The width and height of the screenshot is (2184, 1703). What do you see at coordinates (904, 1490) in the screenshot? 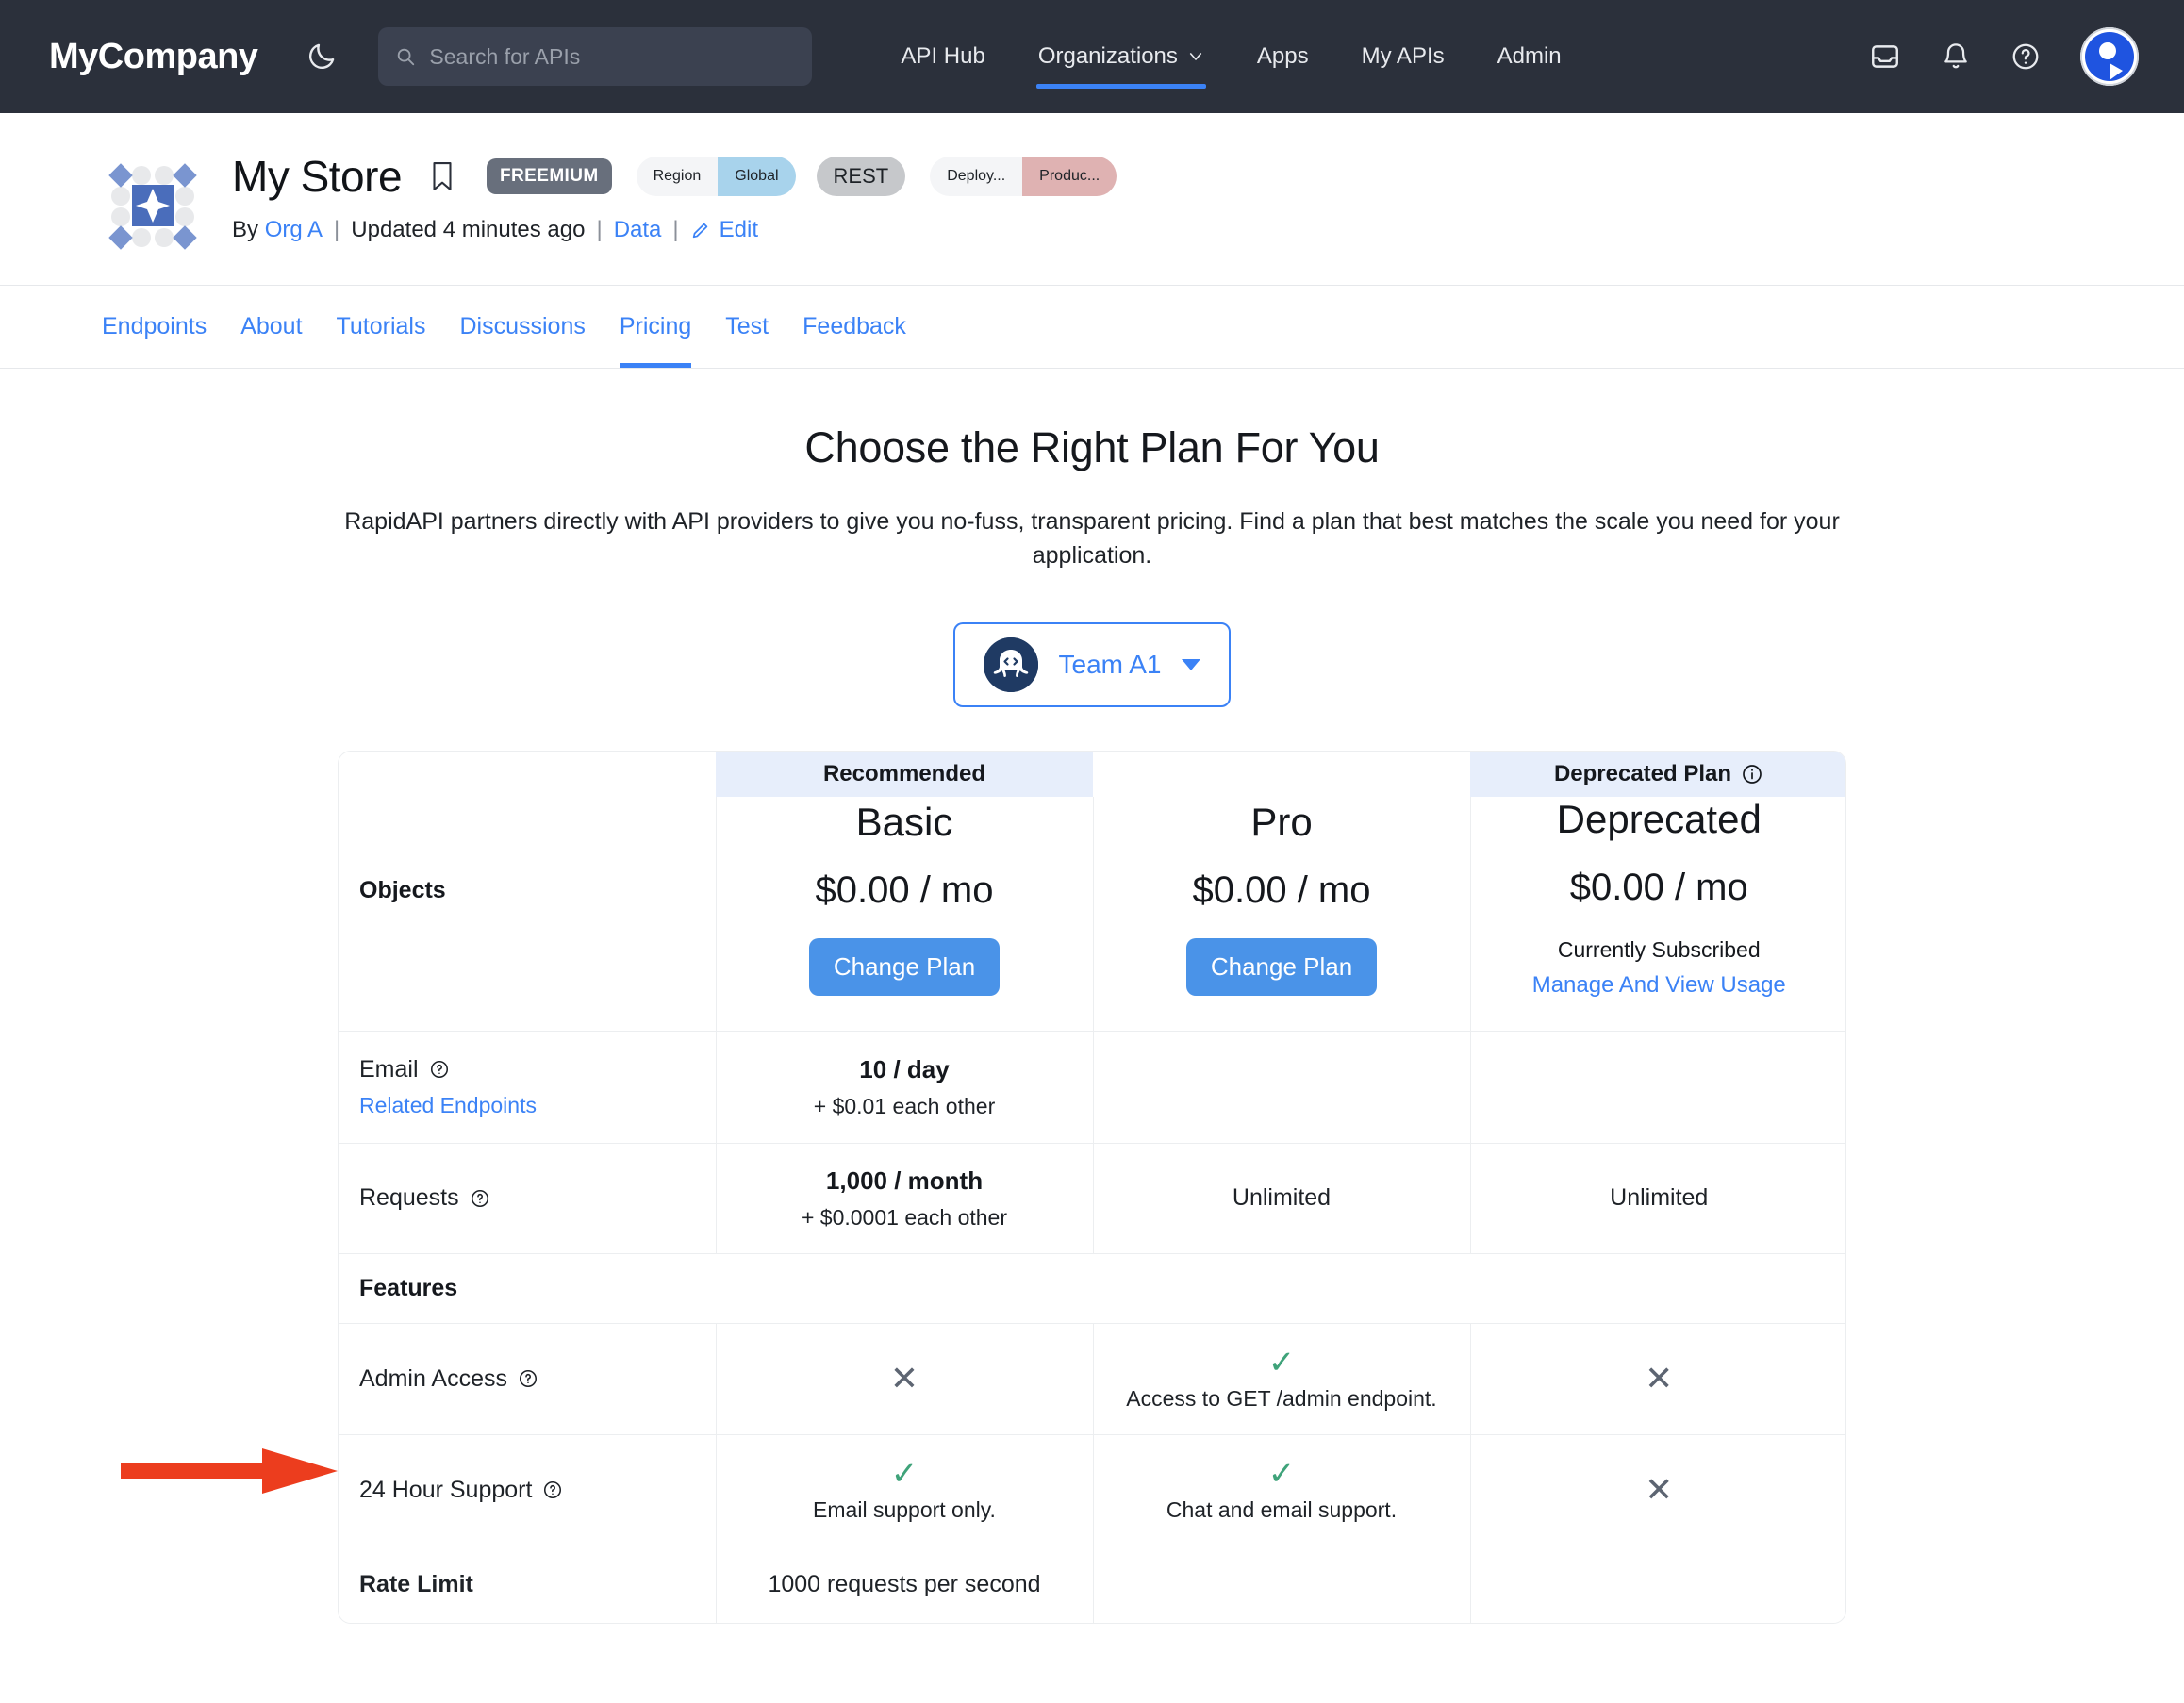
I see `cell-support-basic: ✓ Email support only.` at bounding box center [904, 1490].